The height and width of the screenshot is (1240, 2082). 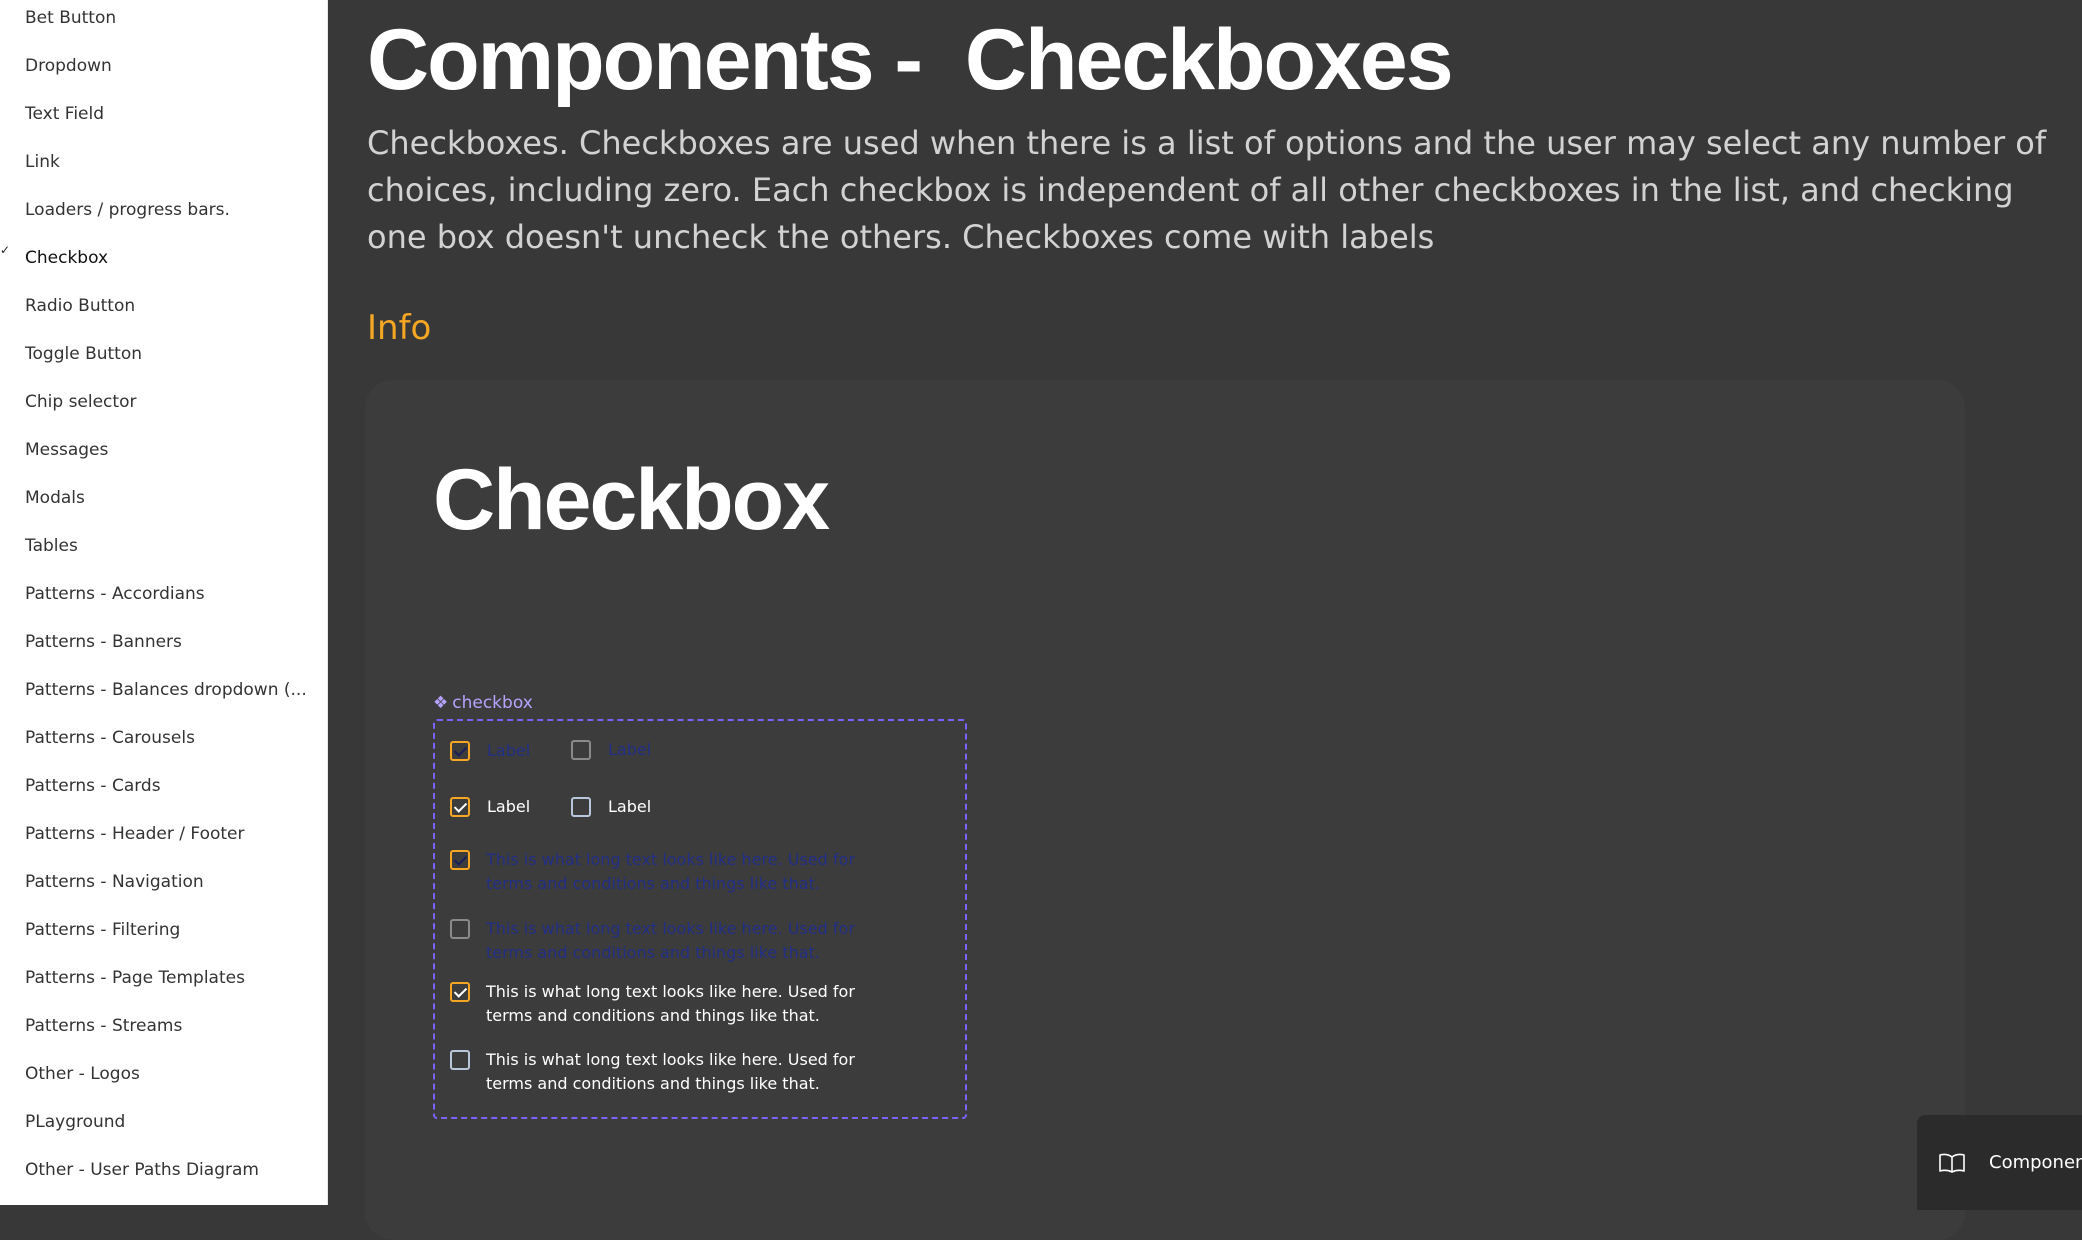 I want to click on sidebar-item-toggle-button: Toggle Button, so click(x=83, y=354).